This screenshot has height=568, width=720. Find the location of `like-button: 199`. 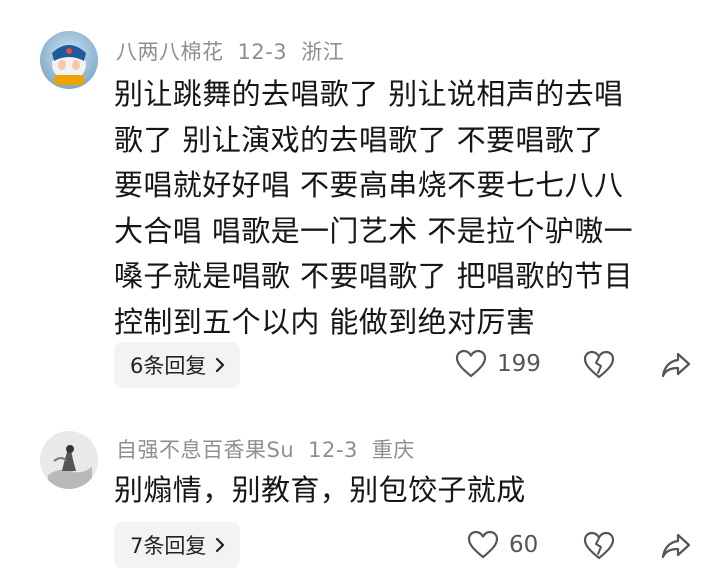

like-button: 199 is located at coordinates (498, 364).